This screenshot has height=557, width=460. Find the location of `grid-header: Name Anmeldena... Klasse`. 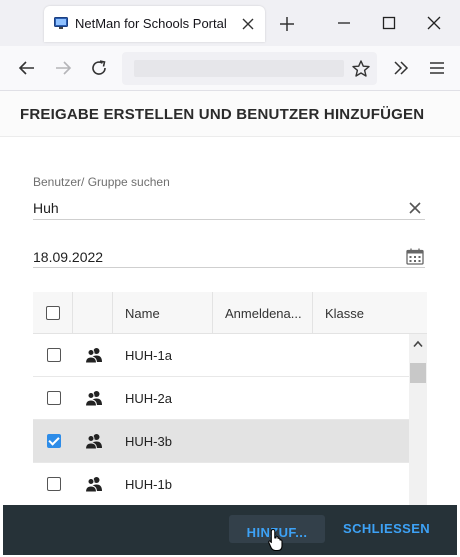

grid-header: Name Anmeldena... Klasse is located at coordinates (230, 313).